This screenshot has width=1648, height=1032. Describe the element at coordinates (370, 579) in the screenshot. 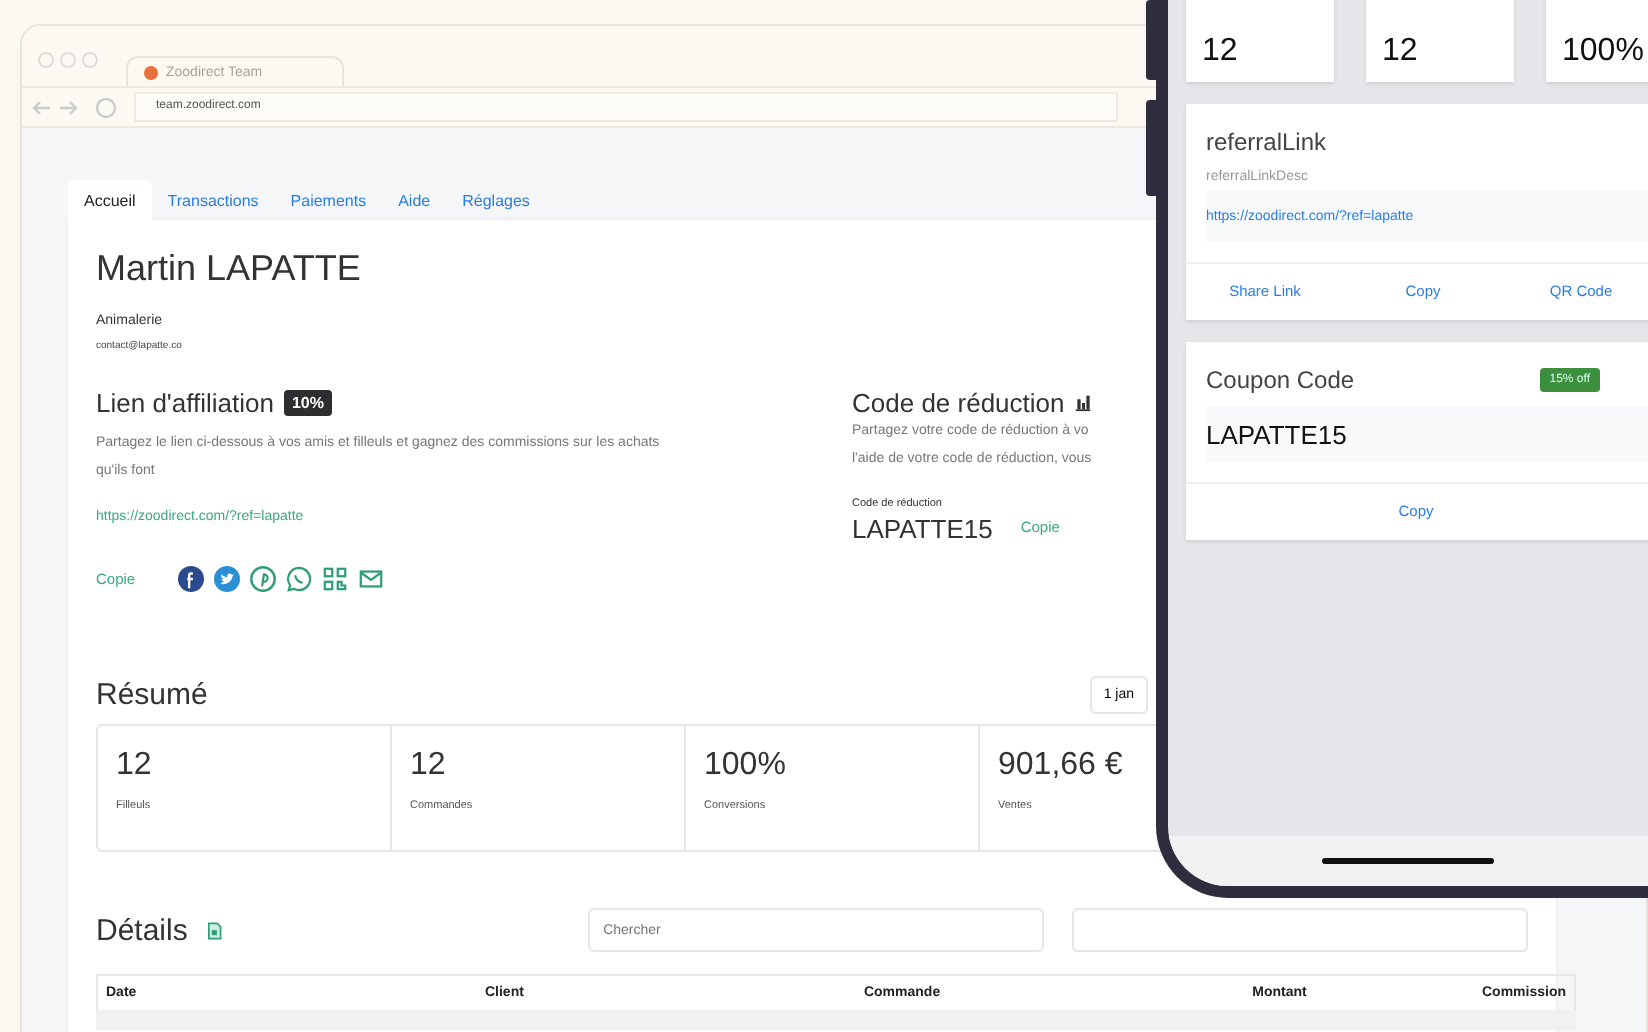

I see `mail-icon` at that location.